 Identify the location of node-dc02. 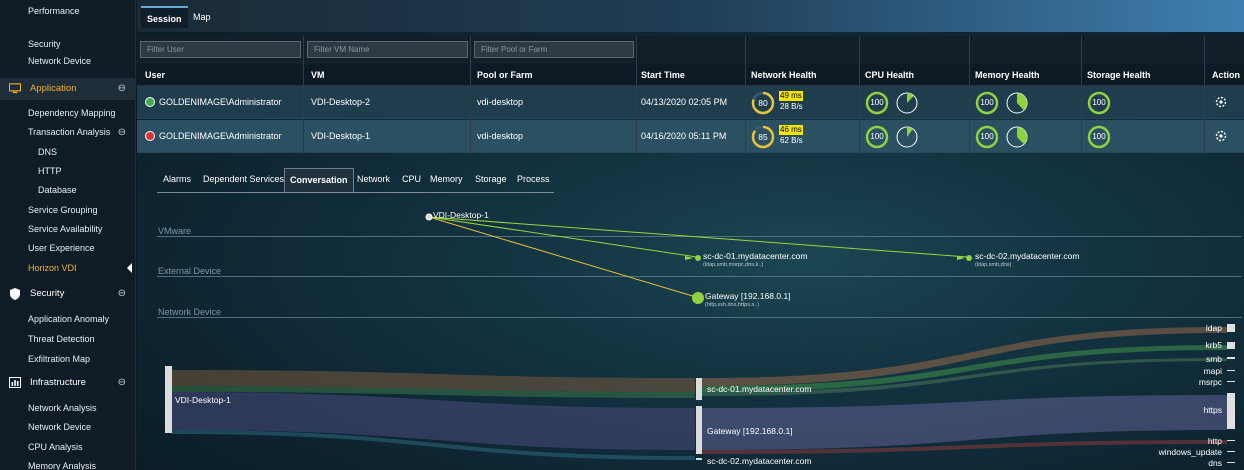
(969, 258).